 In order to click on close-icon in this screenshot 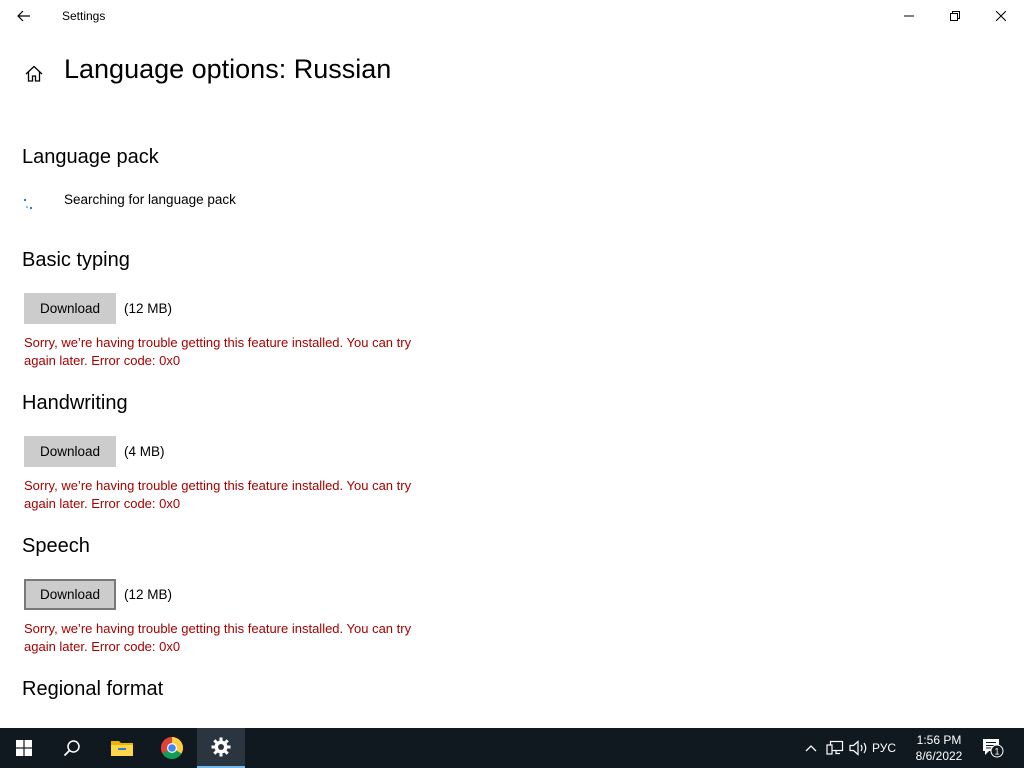, I will do `click(1001, 16)`.